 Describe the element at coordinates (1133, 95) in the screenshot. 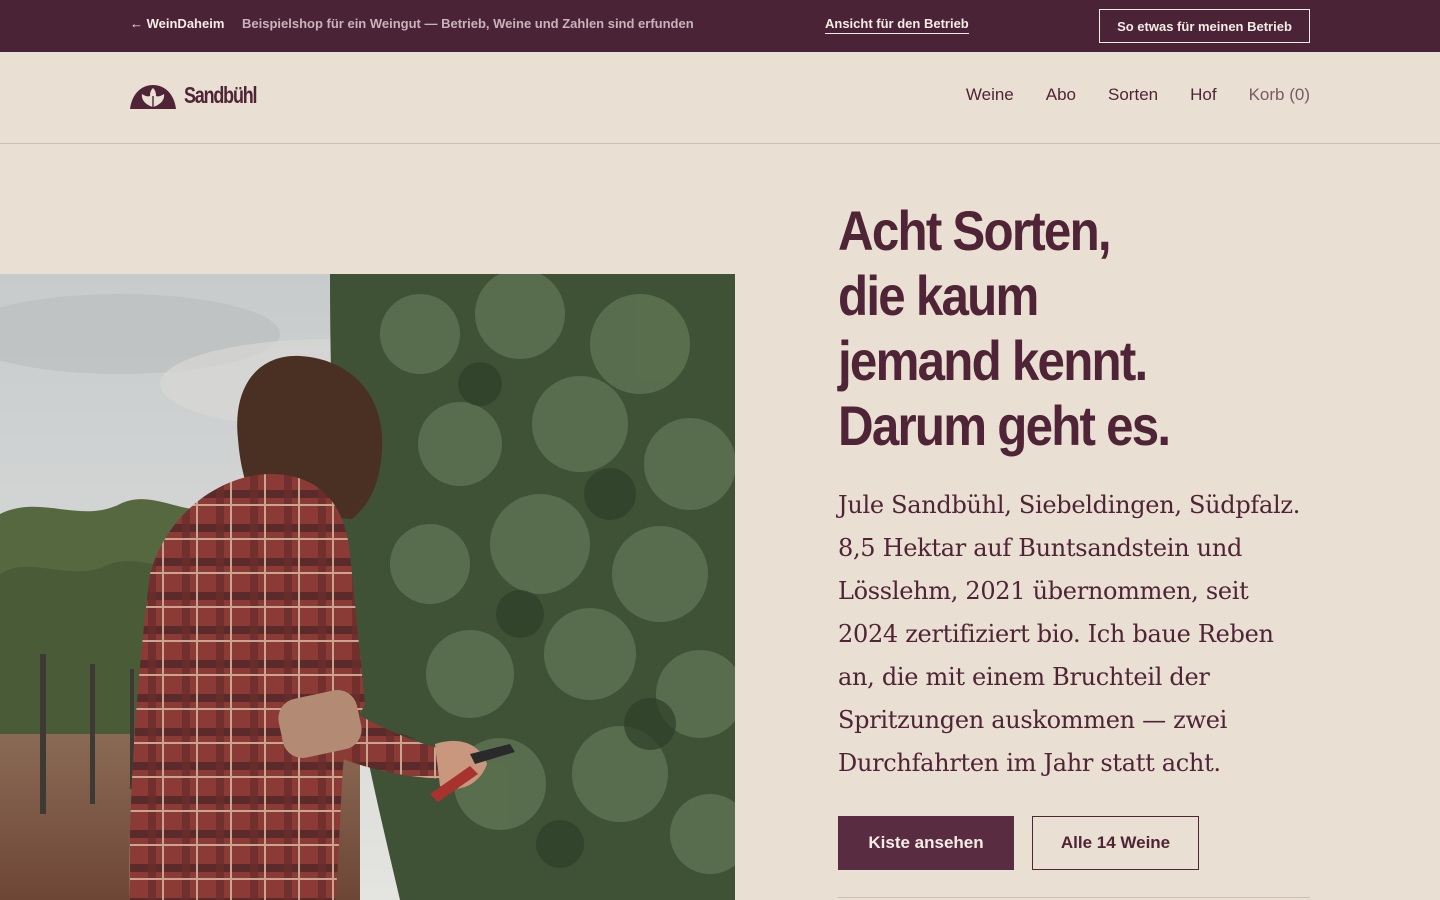

I see `nav-item-sorten: Sorten` at that location.